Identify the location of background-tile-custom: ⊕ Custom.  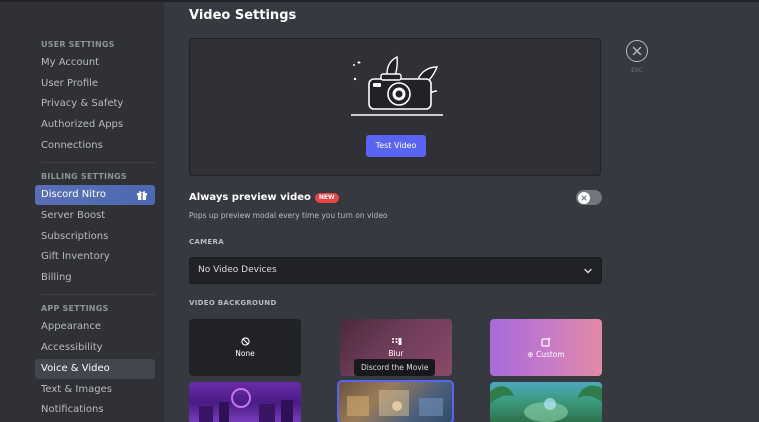
(546, 347).